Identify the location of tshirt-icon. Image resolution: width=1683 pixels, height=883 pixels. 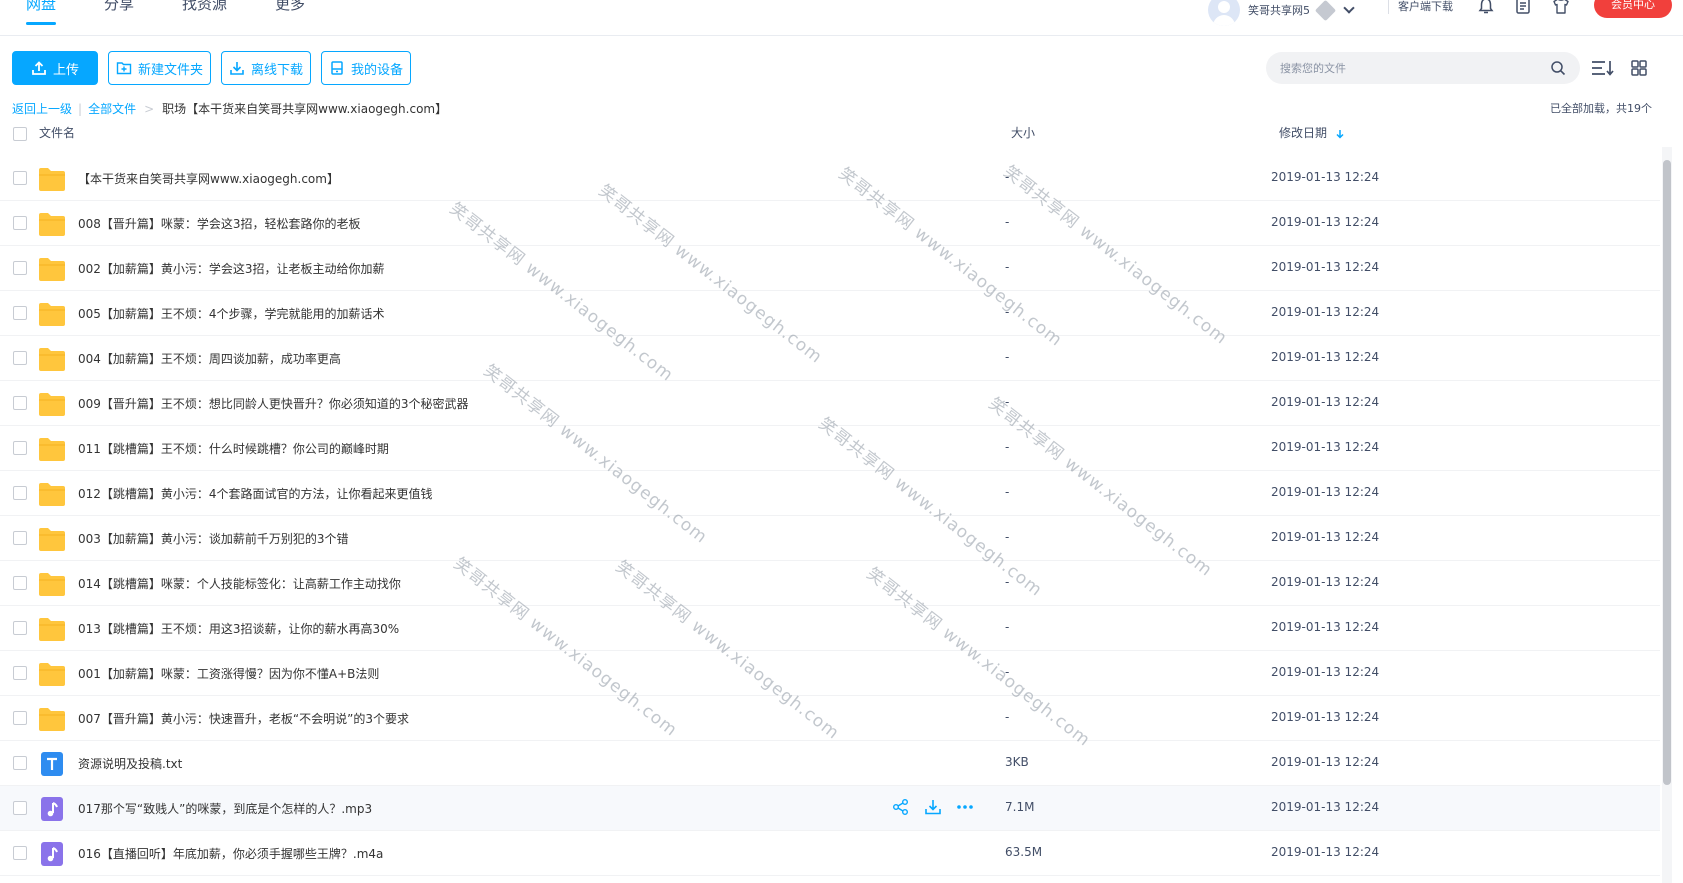
(1561, 7).